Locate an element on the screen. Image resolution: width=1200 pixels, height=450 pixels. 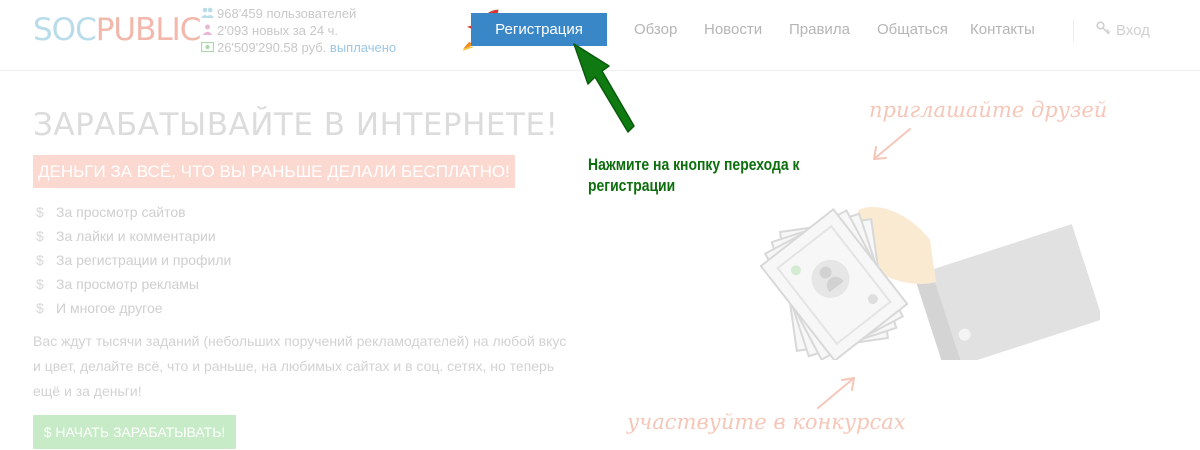
stat-users: 968'459 пользователей is located at coordinates (298, 13).